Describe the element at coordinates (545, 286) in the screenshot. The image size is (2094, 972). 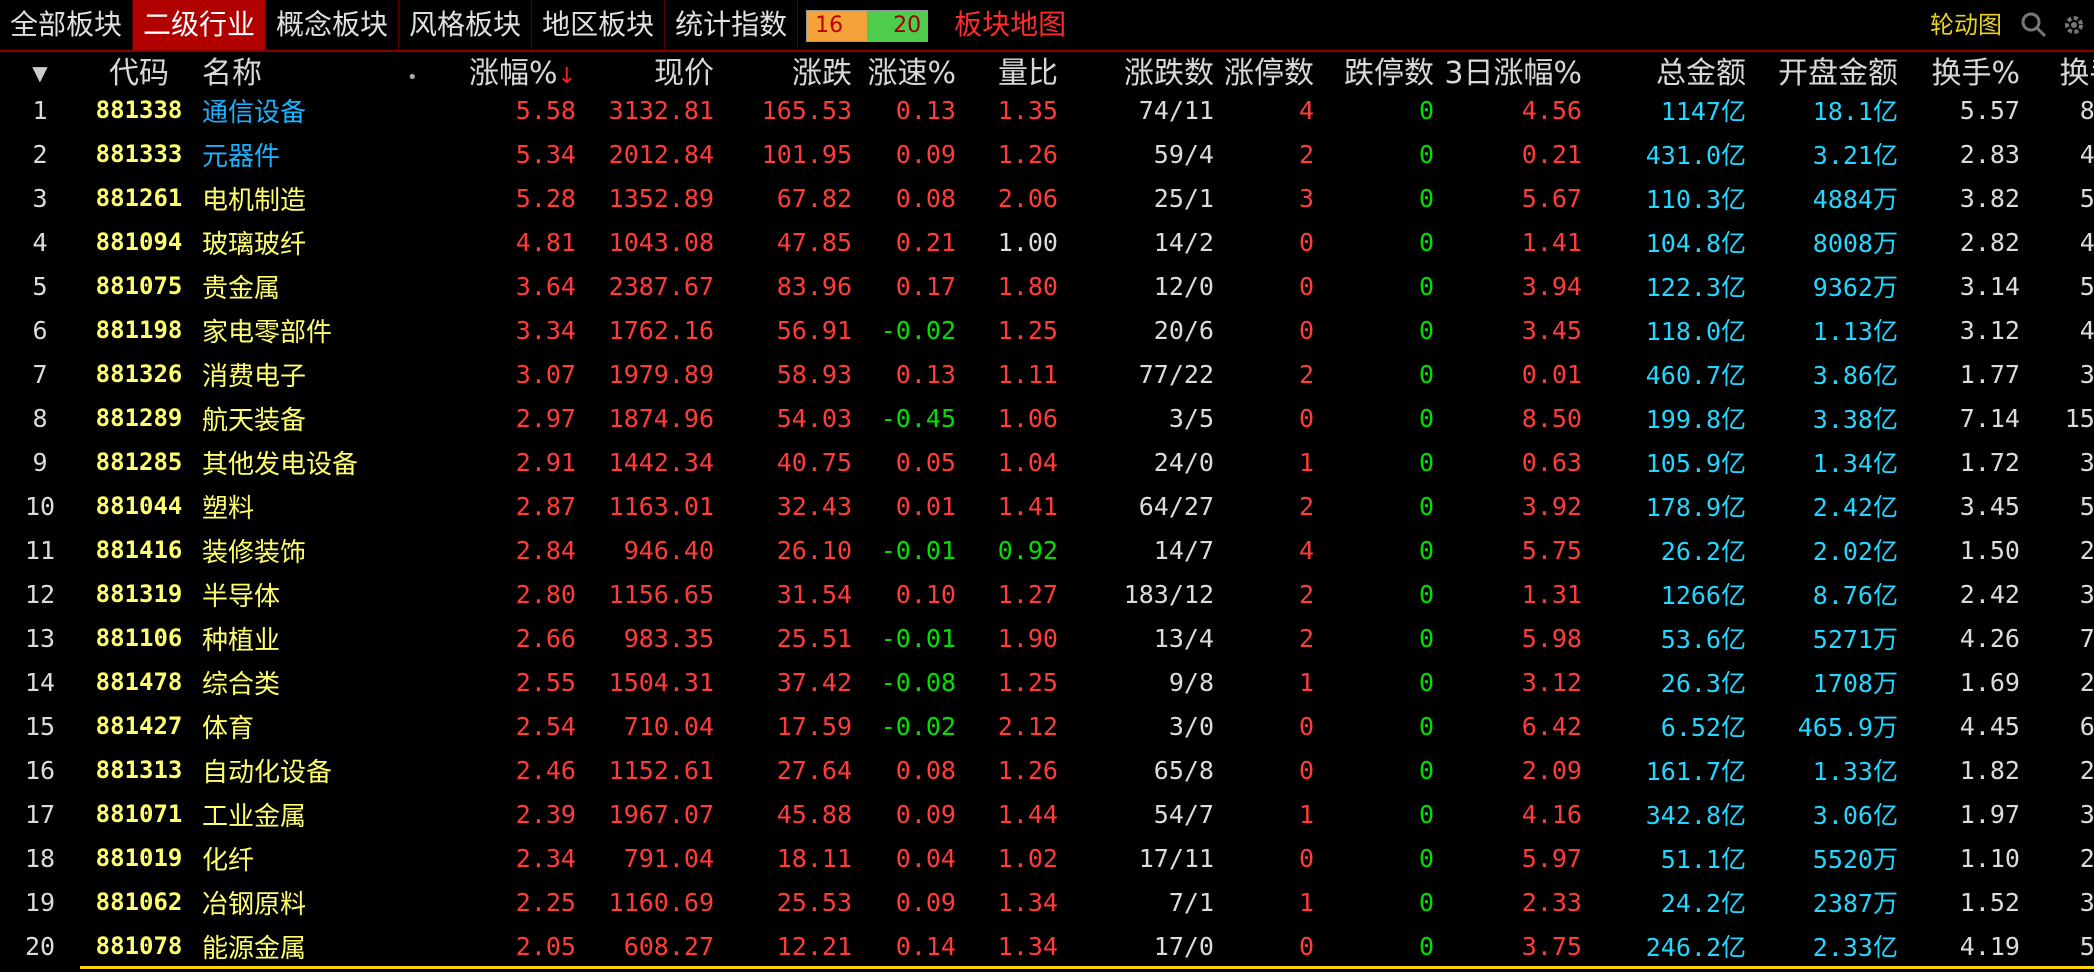
I see `row-change-pct: 3.64` at that location.